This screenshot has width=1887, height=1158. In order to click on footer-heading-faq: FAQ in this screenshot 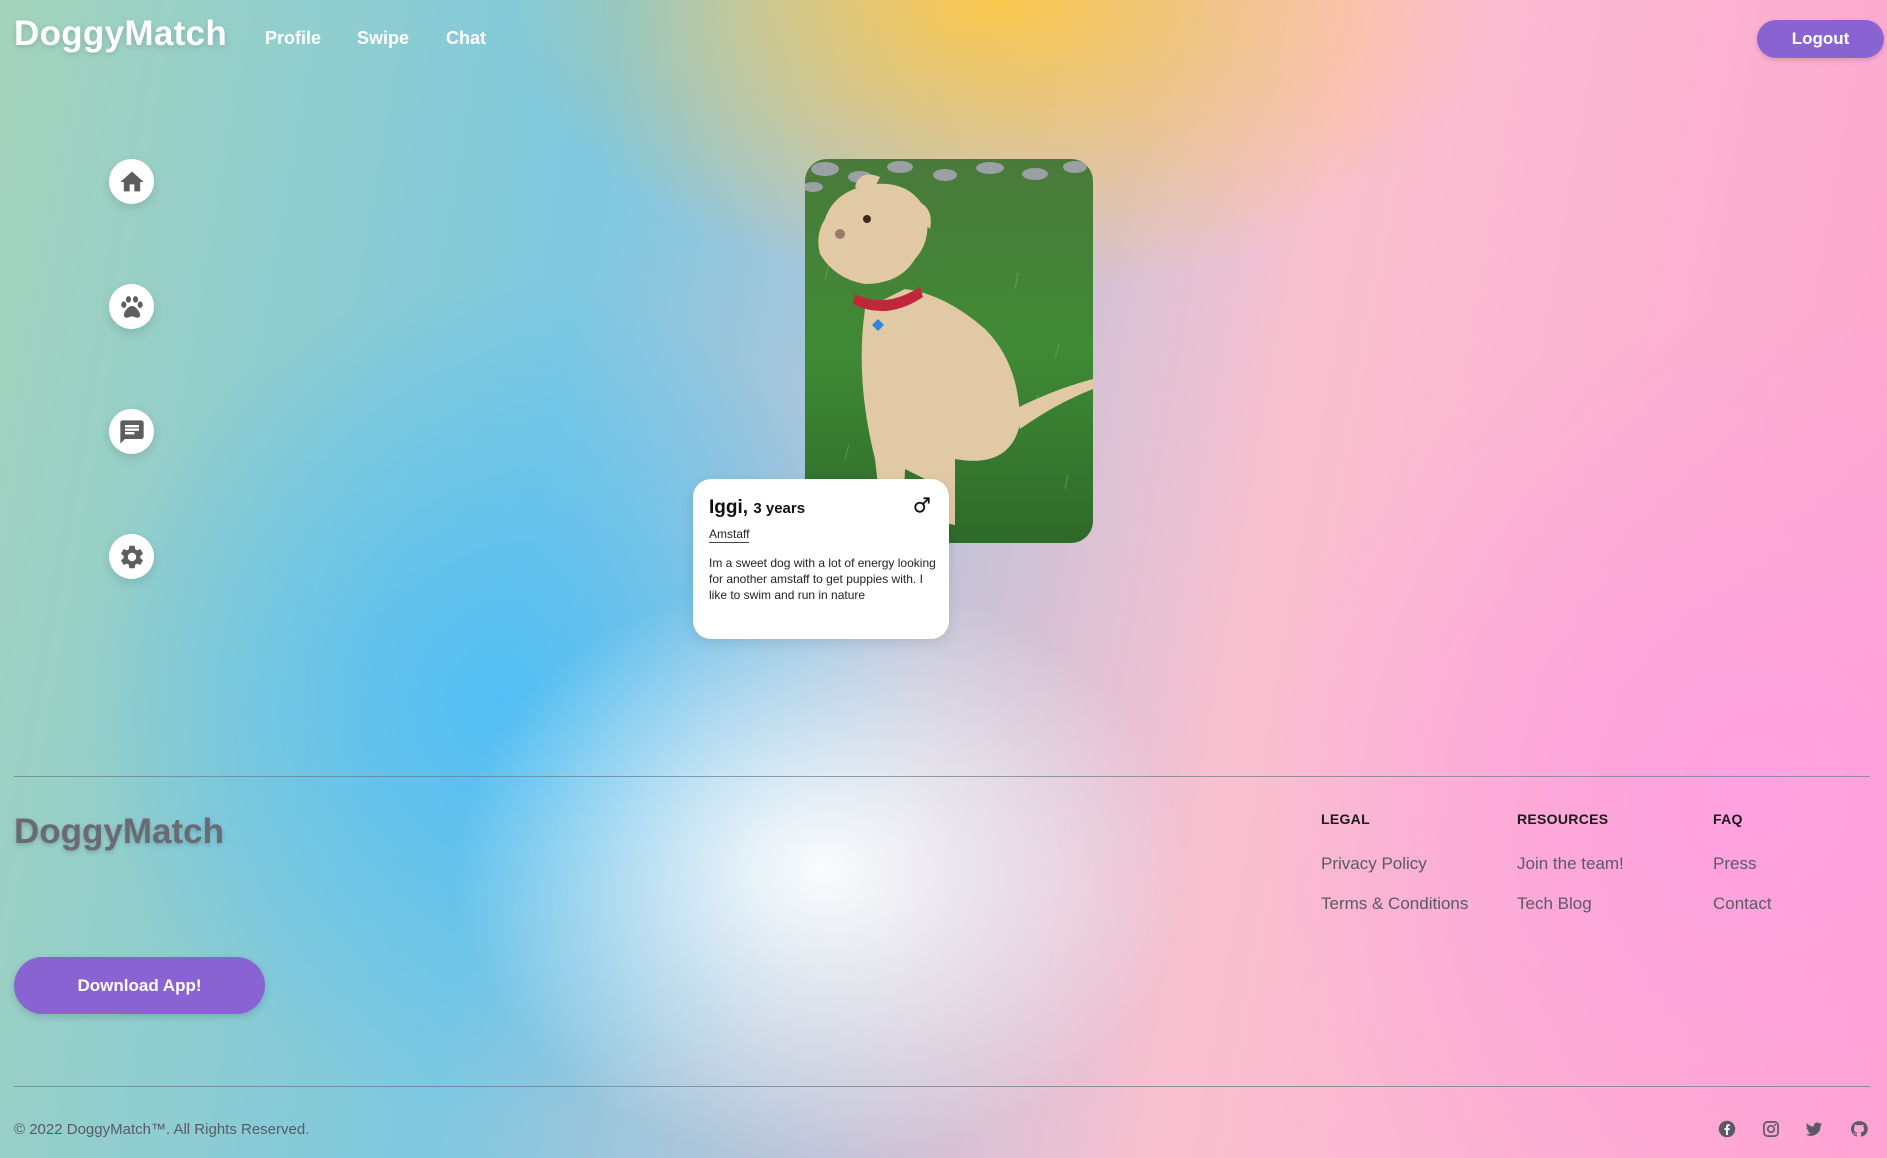, I will do `click(1728, 819)`.